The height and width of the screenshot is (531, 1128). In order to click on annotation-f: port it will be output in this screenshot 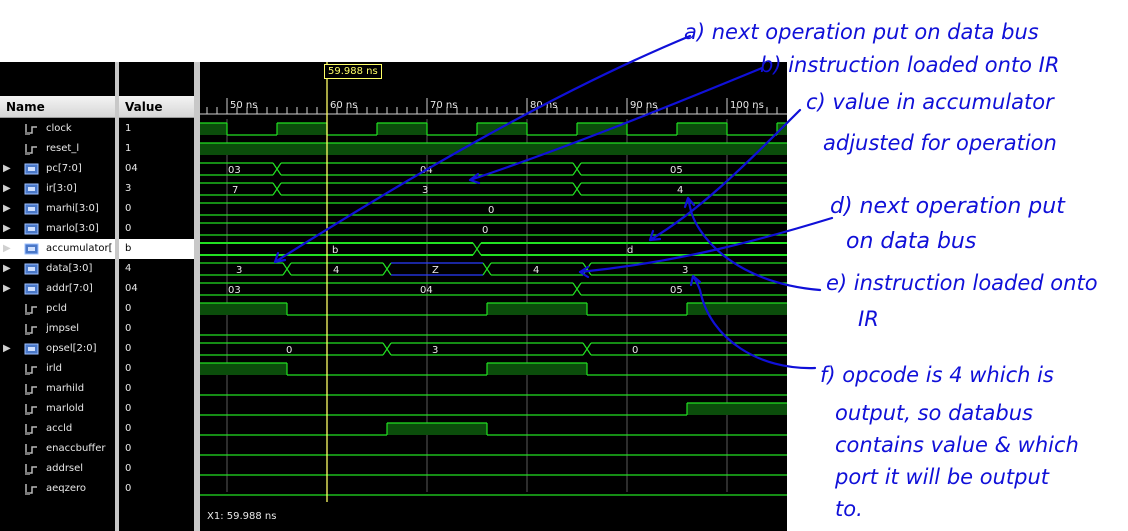, I will do `click(942, 477)`.